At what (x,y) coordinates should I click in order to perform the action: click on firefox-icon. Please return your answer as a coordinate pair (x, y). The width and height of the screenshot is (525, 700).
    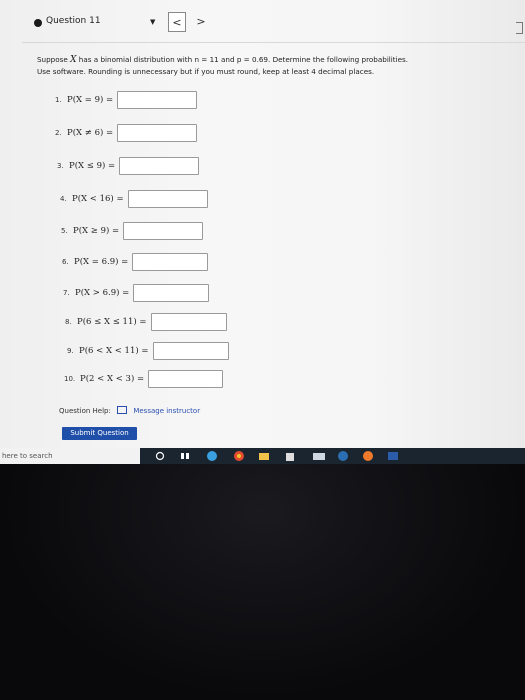
    Looking at the image, I should click on (368, 456).